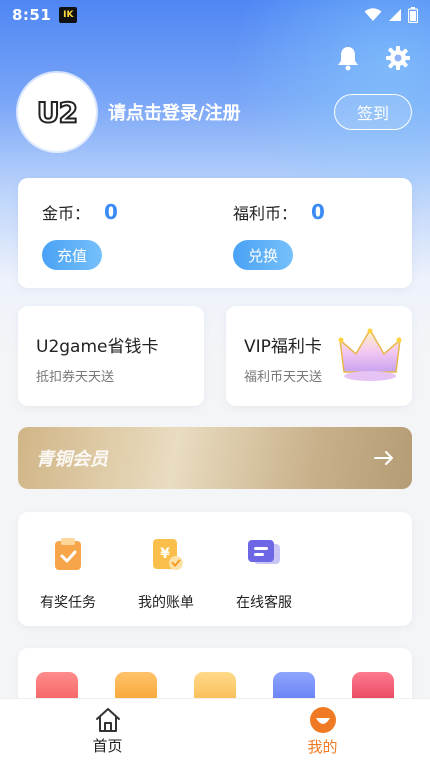 This screenshot has height=764, width=430. What do you see at coordinates (398, 58) in the screenshot?
I see `settings-gear-icon` at bounding box center [398, 58].